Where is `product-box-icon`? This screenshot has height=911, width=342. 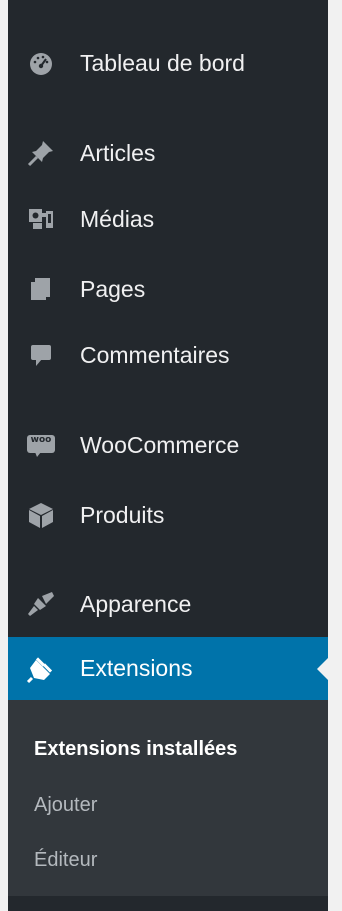
product-box-icon is located at coordinates (41, 515).